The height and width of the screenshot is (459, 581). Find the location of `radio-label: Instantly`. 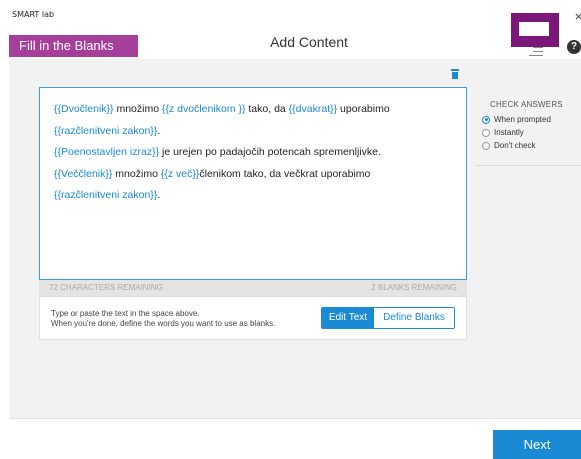

radio-label: Instantly is located at coordinates (509, 132).